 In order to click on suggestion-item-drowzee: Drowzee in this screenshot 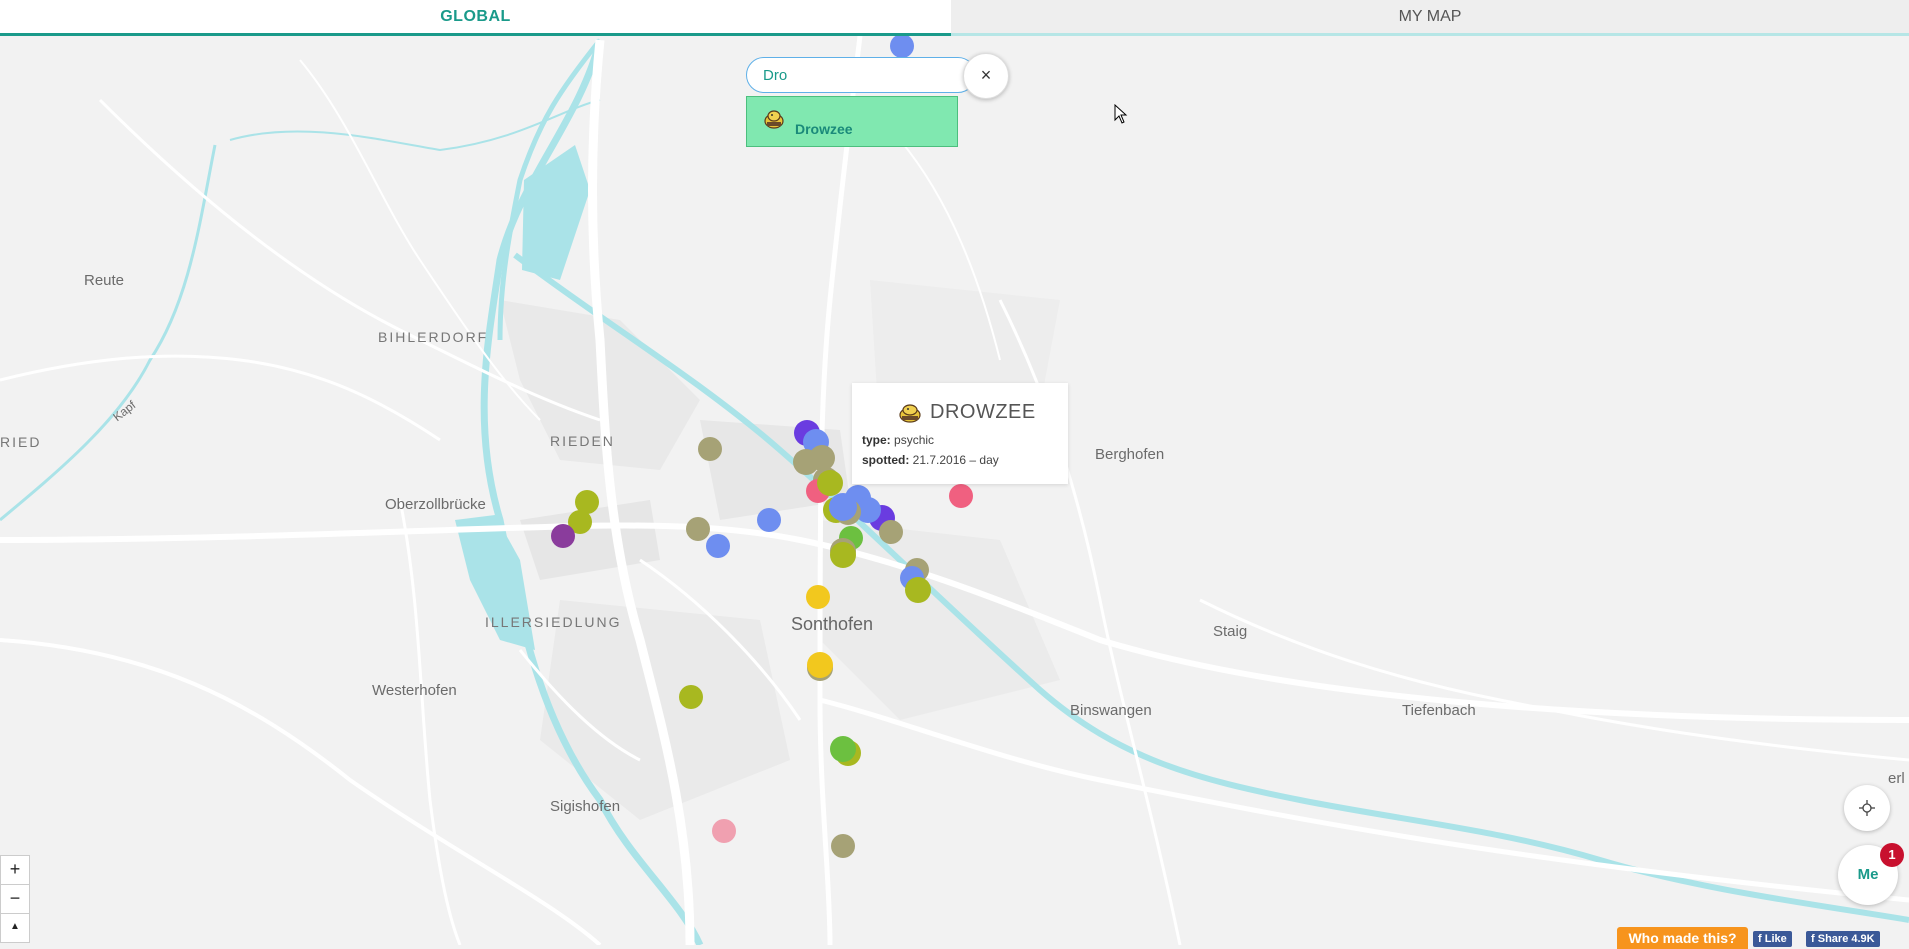, I will do `click(852, 121)`.